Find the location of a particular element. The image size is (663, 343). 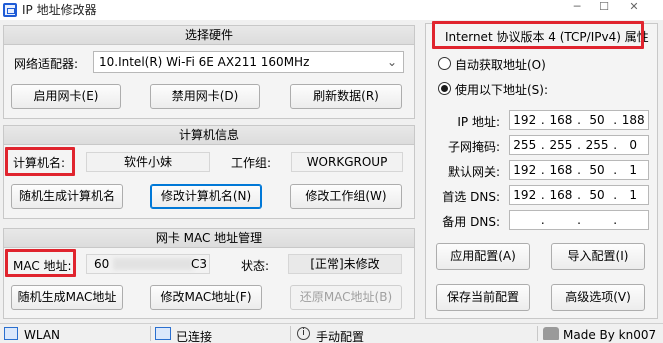

preferred-dns-label: 首选 DNS: is located at coordinates (471, 197).